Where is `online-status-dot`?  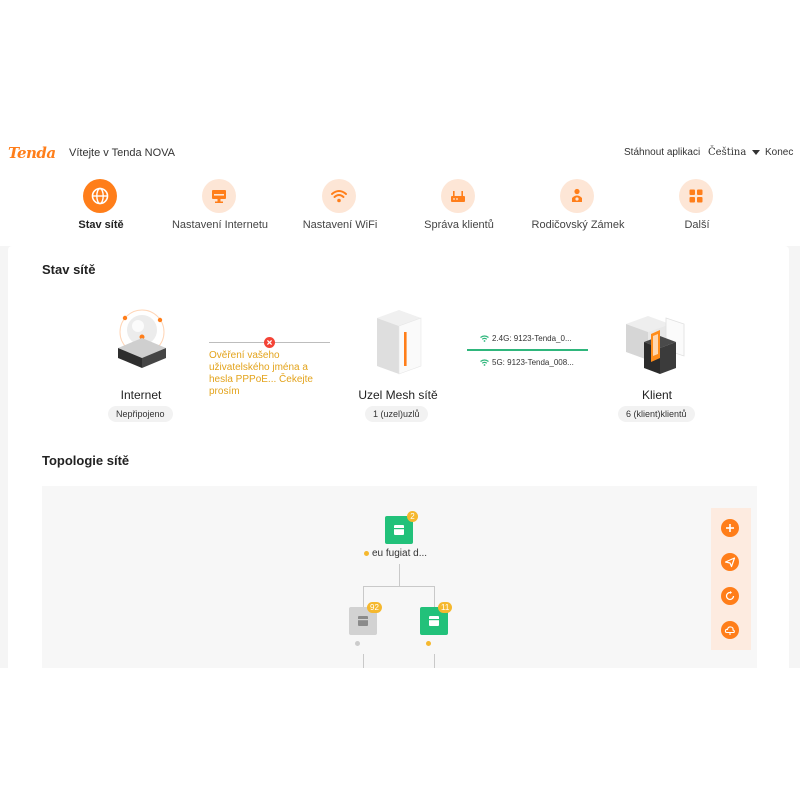
online-status-dot is located at coordinates (428, 643).